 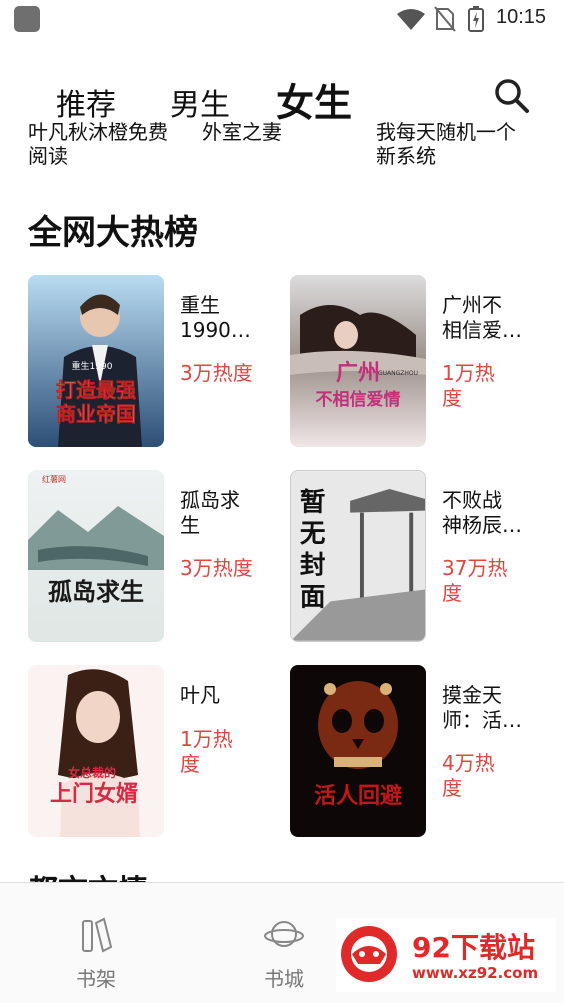 What do you see at coordinates (86, 102) in the screenshot?
I see `tab-recommend: 推荐` at bounding box center [86, 102].